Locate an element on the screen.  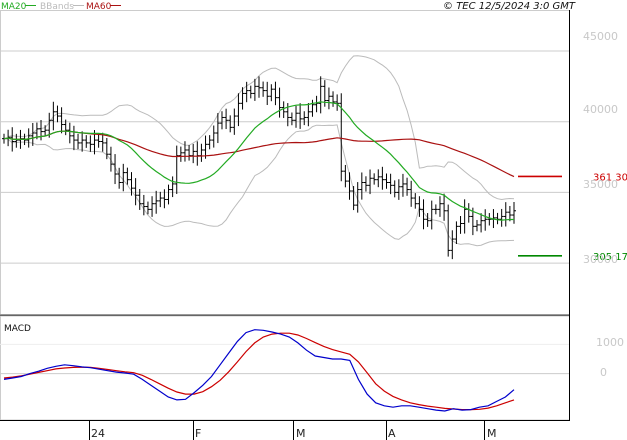
x-tick-a: A is located at coordinates (392, 433).